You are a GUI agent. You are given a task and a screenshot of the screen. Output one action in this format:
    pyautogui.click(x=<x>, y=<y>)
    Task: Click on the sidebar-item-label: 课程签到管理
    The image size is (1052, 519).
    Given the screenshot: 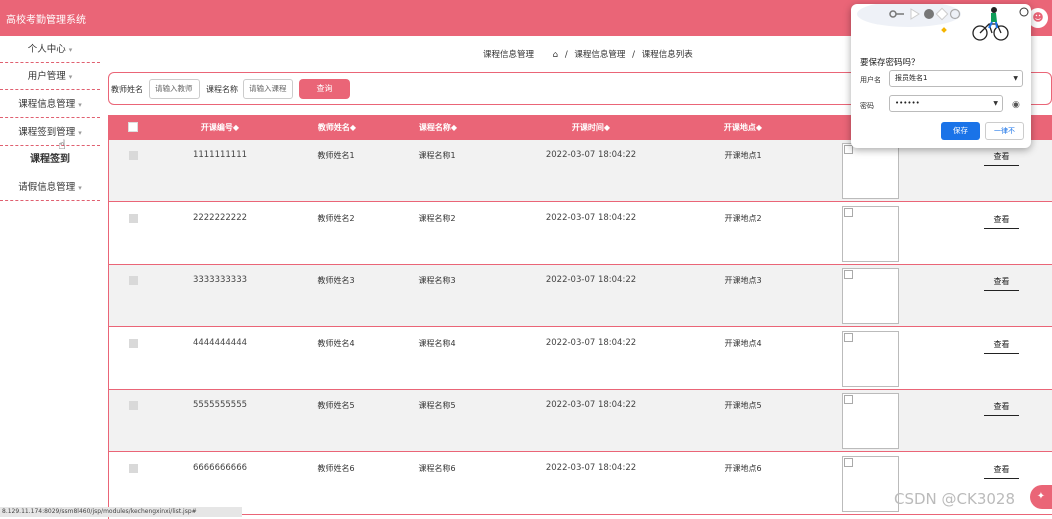 What is the action you would take?
    pyautogui.click(x=47, y=132)
    